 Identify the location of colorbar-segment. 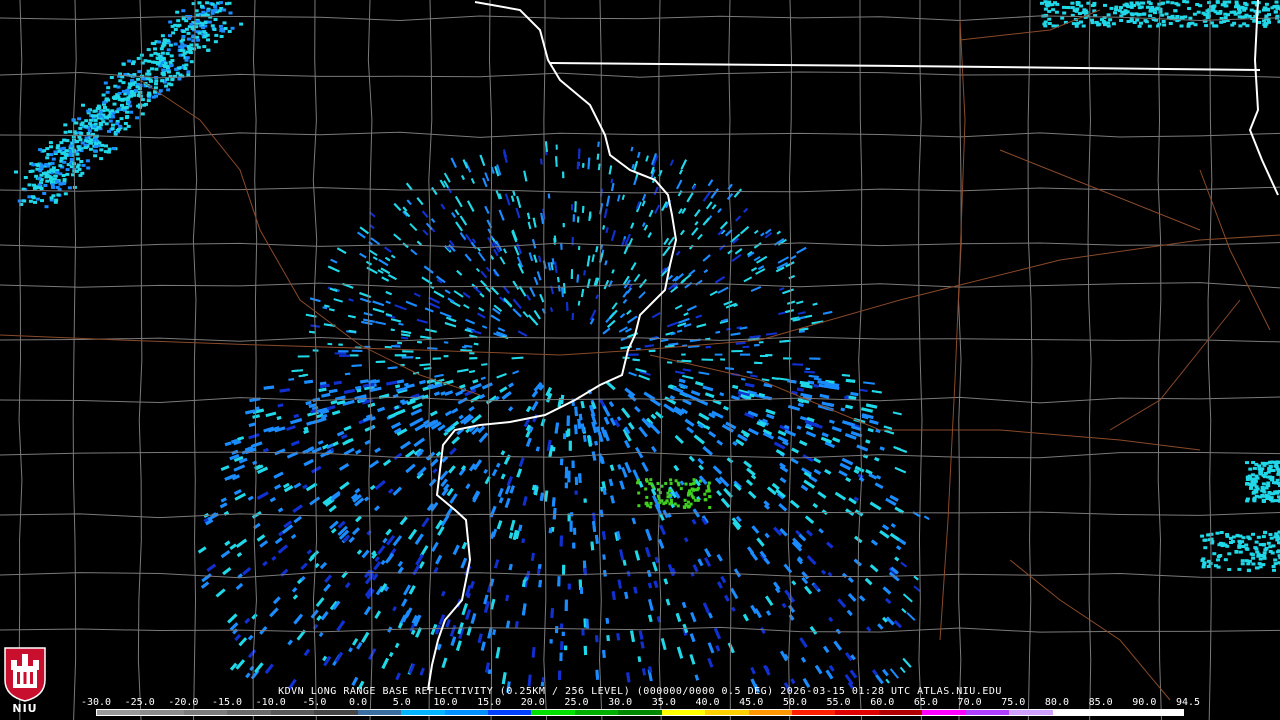
(162, 712).